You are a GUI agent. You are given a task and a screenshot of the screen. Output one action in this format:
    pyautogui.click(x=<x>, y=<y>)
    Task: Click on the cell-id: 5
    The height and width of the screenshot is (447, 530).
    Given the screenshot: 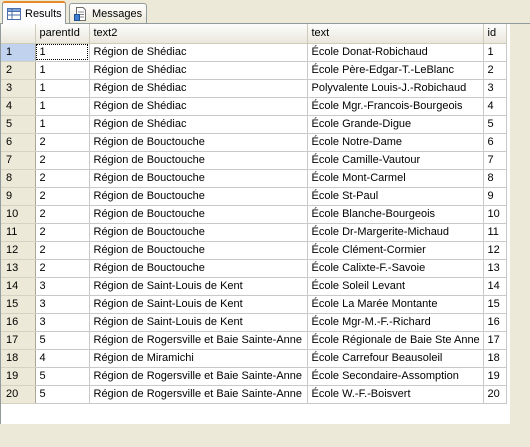 What is the action you would take?
    pyautogui.click(x=495, y=124)
    